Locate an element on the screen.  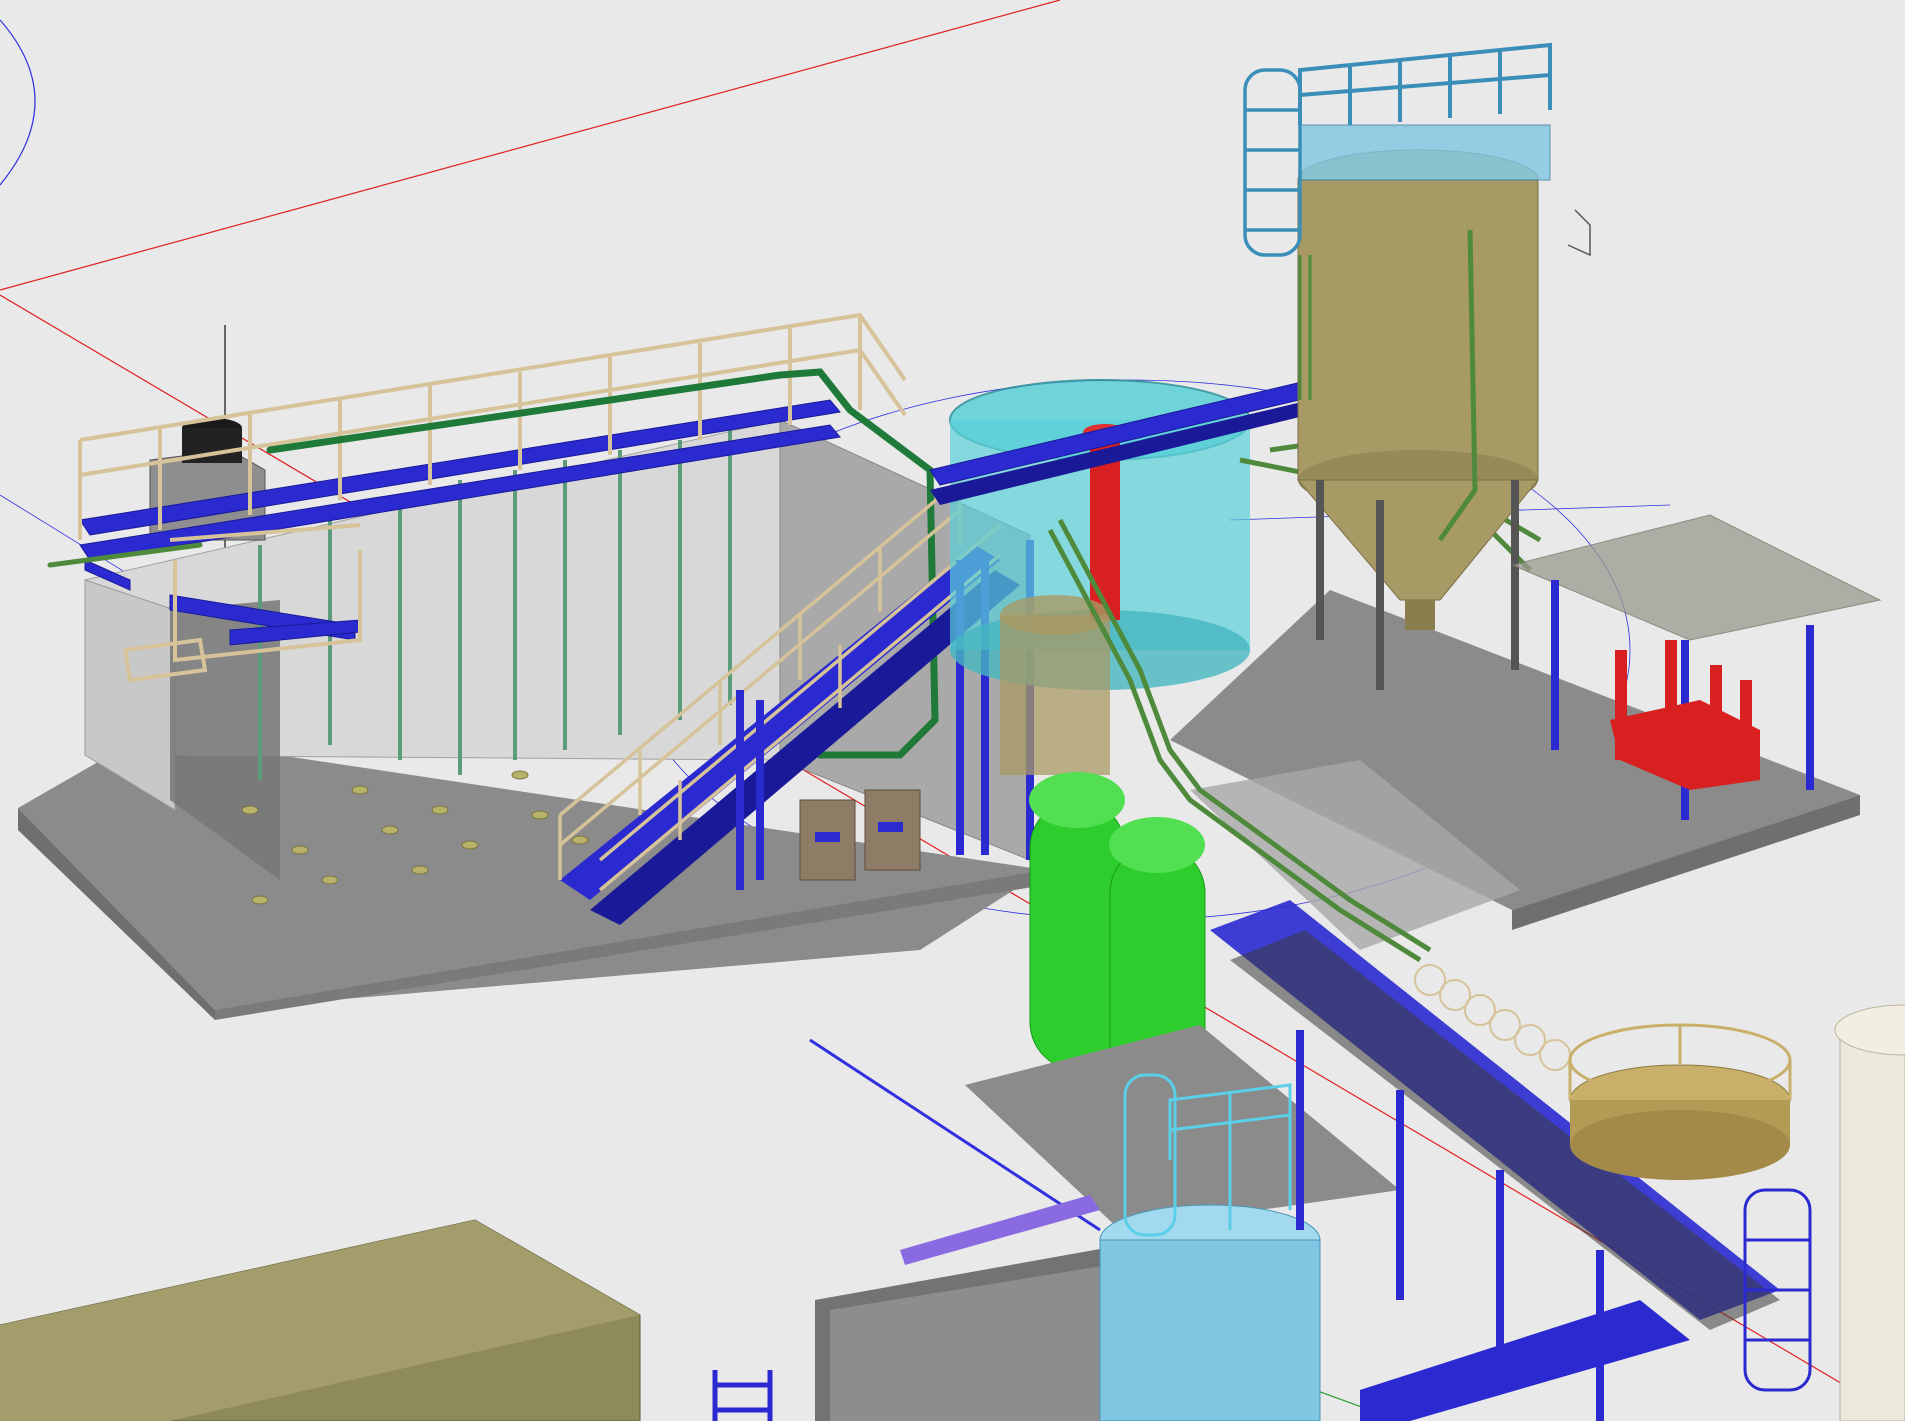
silo-top-platform is located at coordinates (1425, 152).